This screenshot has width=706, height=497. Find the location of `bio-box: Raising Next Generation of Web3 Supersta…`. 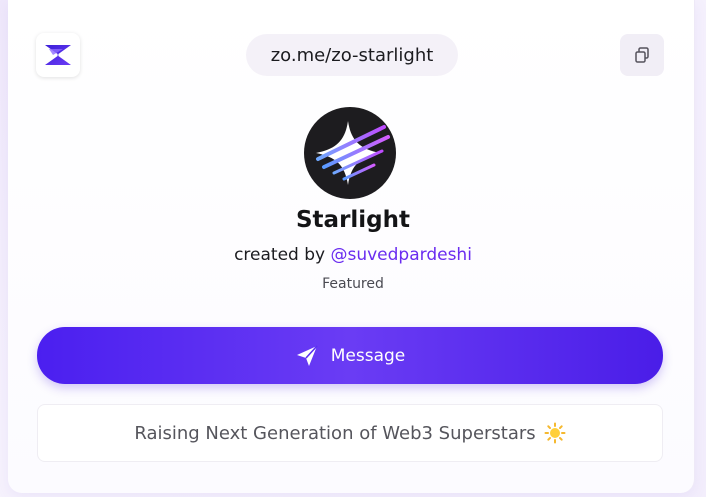

bio-box: Raising Next Generation of Web3 Supersta… is located at coordinates (350, 433).